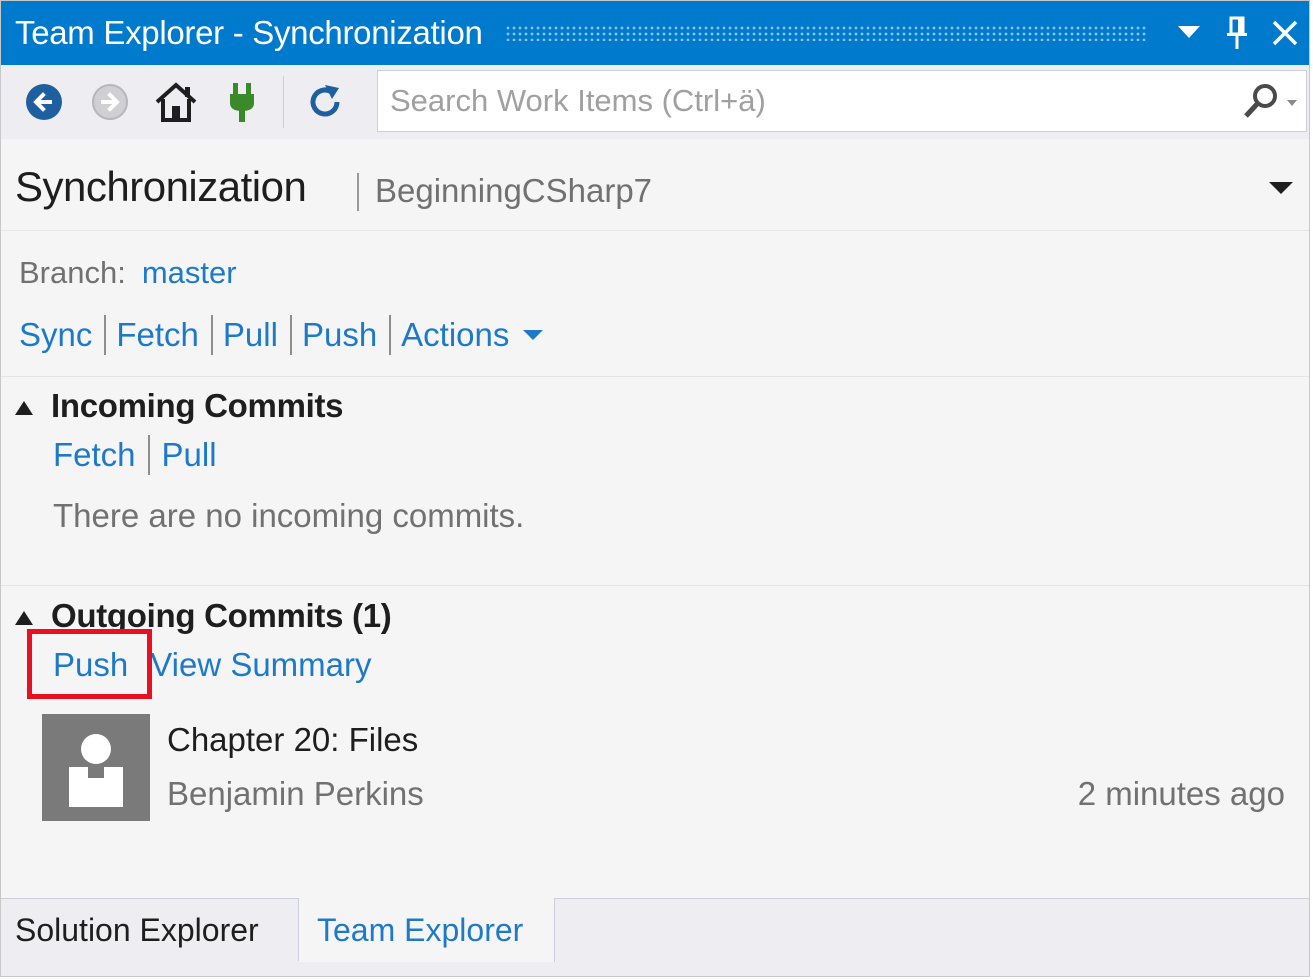 This screenshot has height=980, width=1313. I want to click on pull-link: Pull, so click(250, 335).